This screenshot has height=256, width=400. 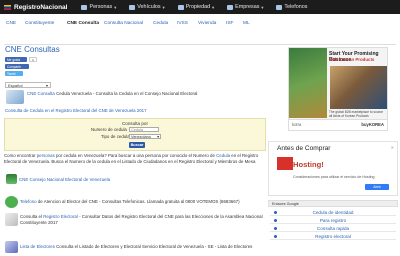 I want to click on sidebar-item-registro: Para registro, so click(x=333, y=220).